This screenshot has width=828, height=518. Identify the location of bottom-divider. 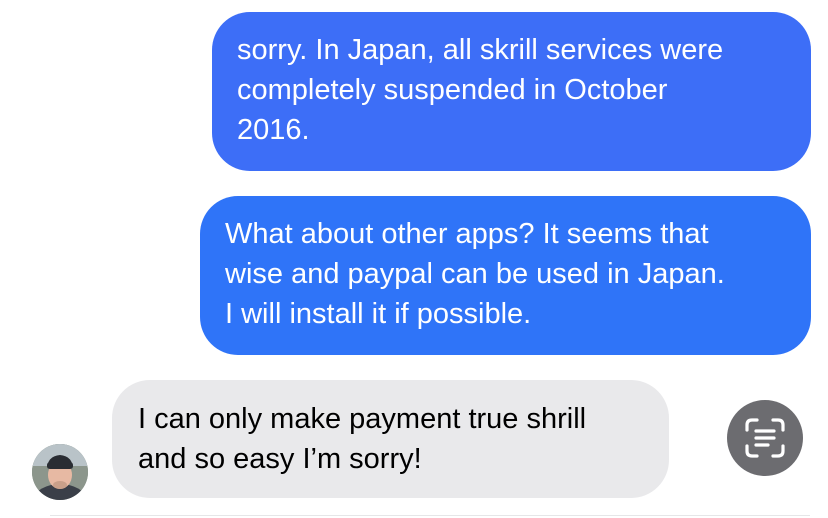
(430, 515).